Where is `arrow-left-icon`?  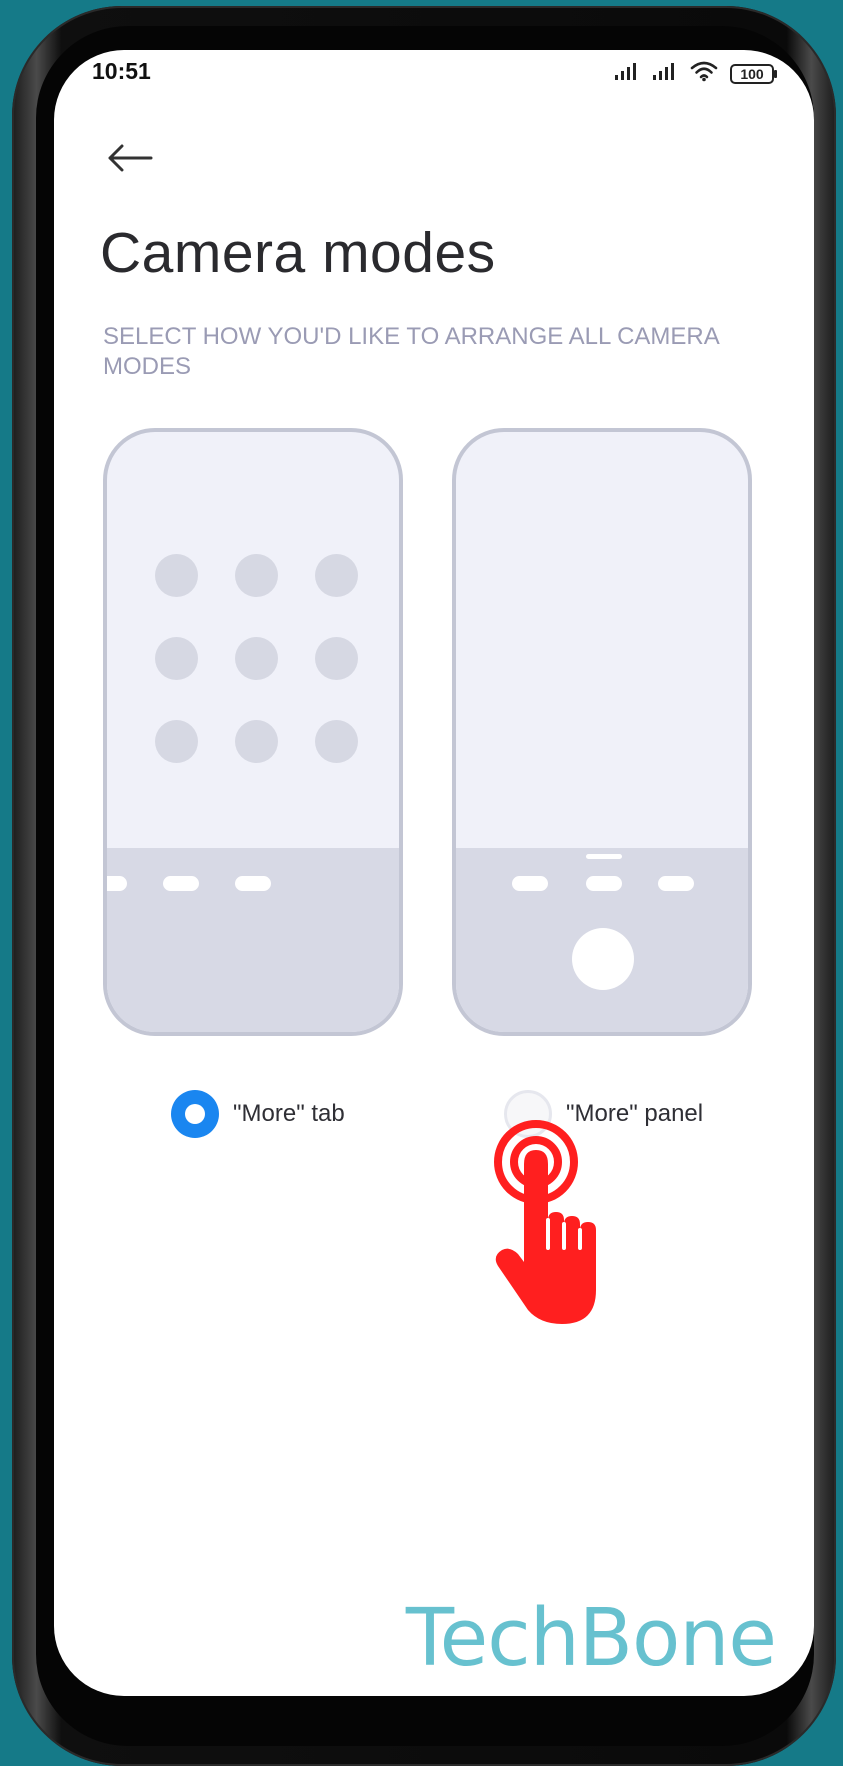 arrow-left-icon is located at coordinates (130, 158).